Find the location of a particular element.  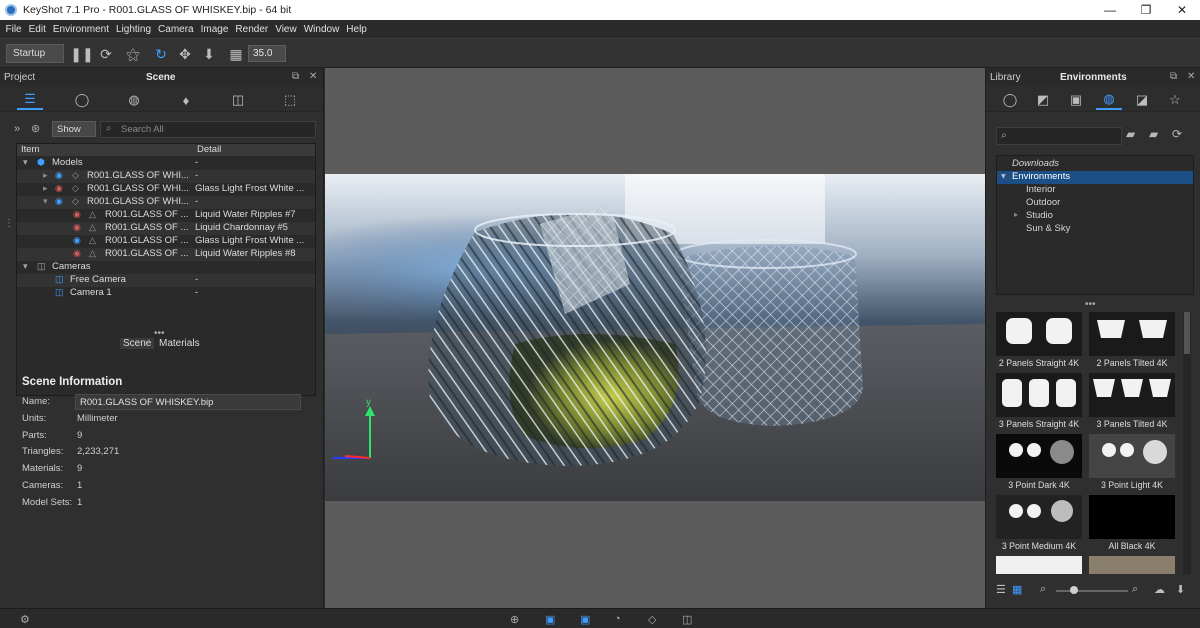

menu-image: Image is located at coordinates (214, 29).